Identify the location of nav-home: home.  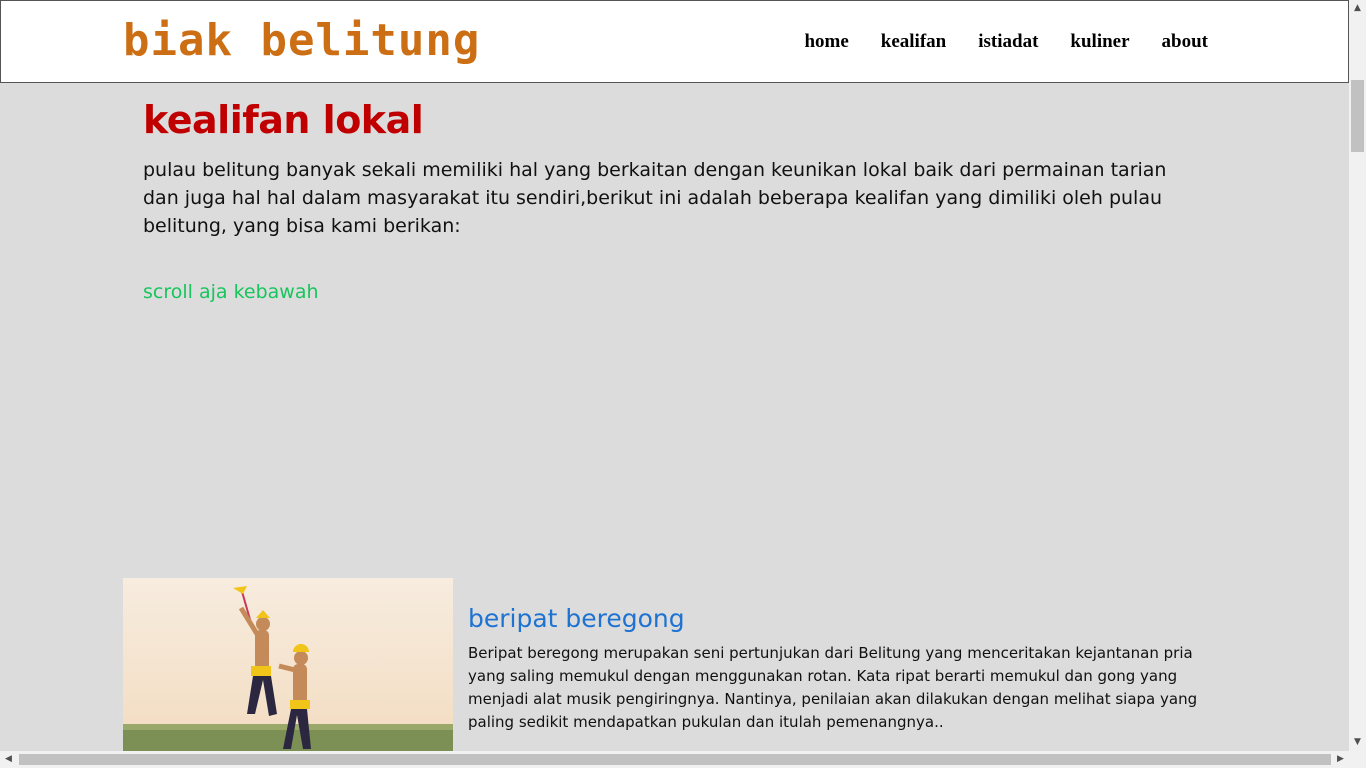
(826, 42).